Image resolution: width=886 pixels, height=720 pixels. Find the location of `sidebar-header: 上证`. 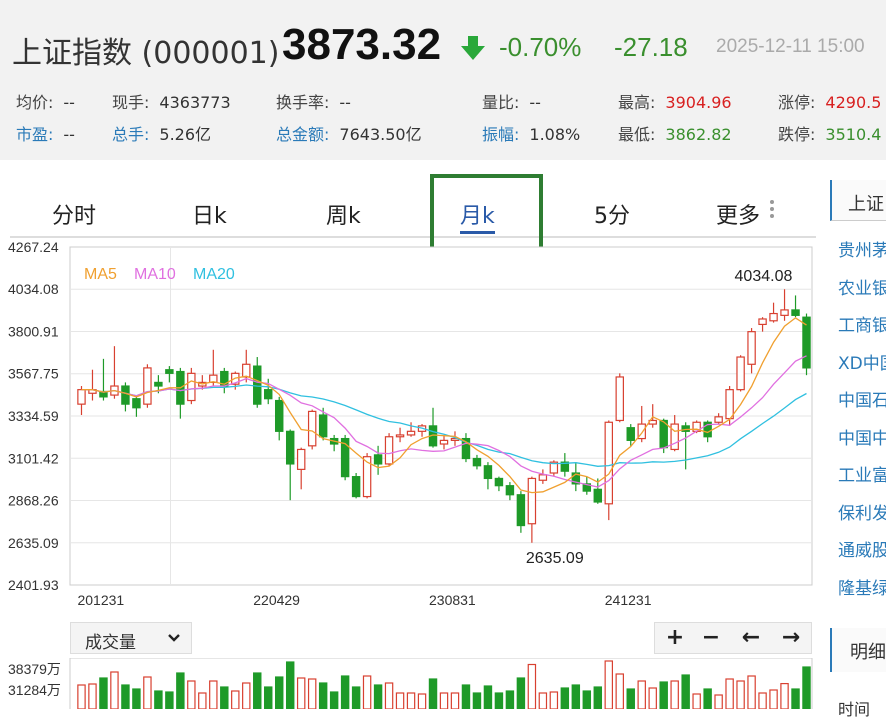

sidebar-header: 上证 is located at coordinates (858, 200).